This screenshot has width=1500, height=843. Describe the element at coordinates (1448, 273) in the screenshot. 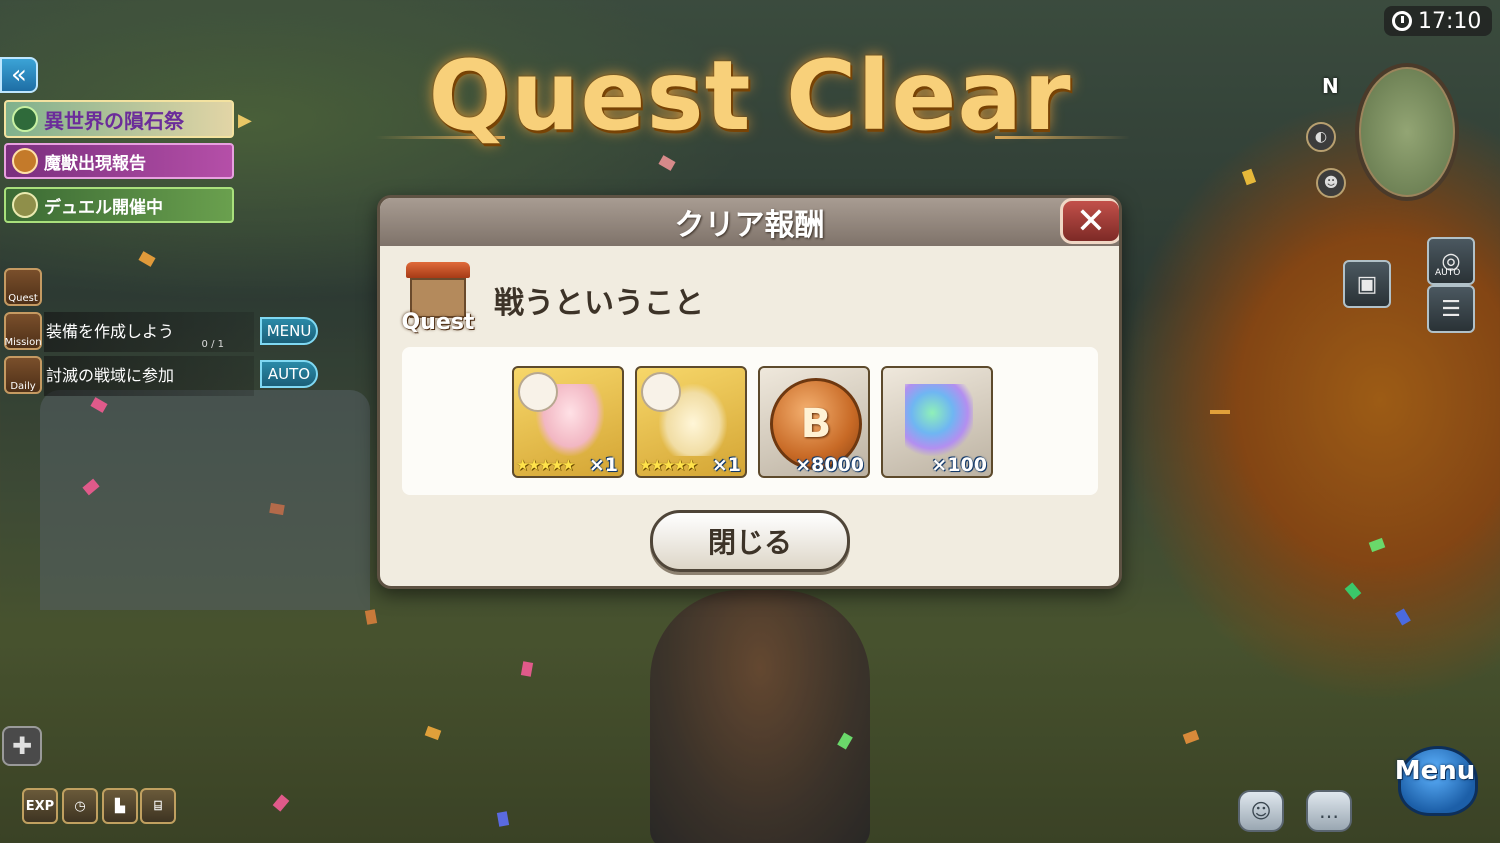

I see `auto-target-label: AUTO` at that location.